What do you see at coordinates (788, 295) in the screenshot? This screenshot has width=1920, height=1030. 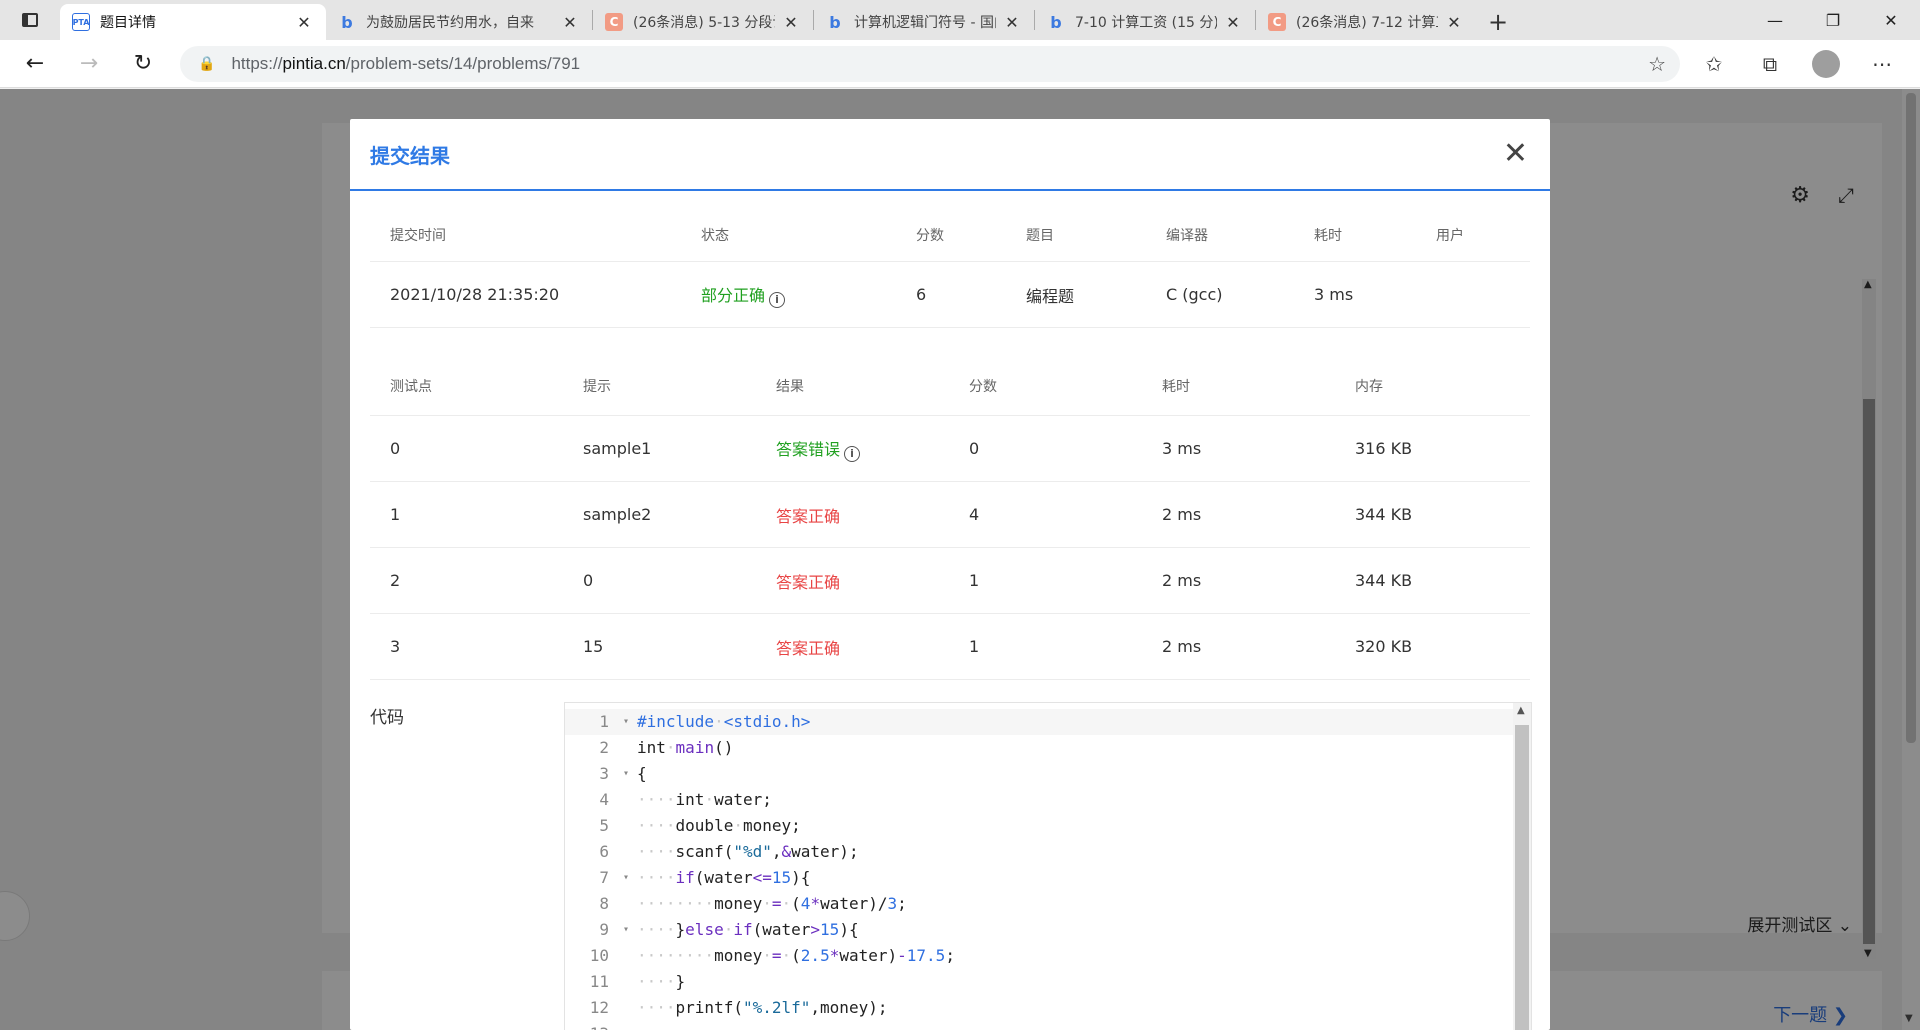 I see `status-cell: 部分正确 i` at bounding box center [788, 295].